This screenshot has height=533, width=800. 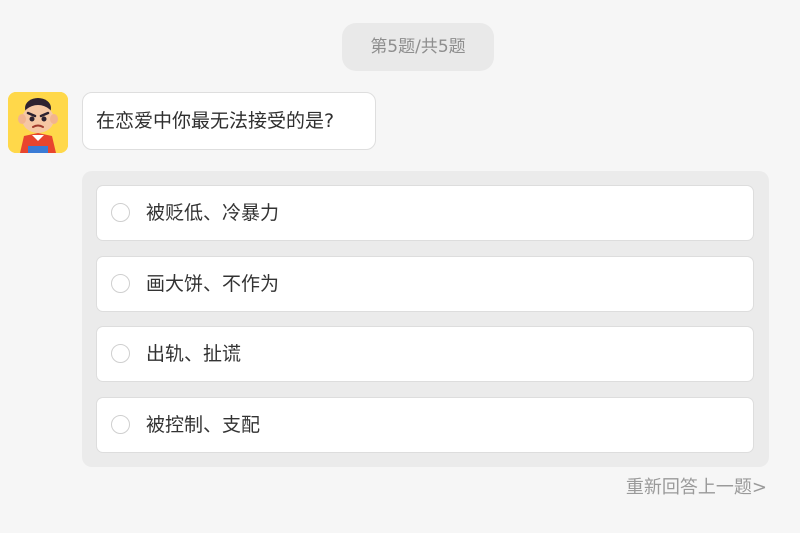 I want to click on option-label: 被控制、支配, so click(x=203, y=425).